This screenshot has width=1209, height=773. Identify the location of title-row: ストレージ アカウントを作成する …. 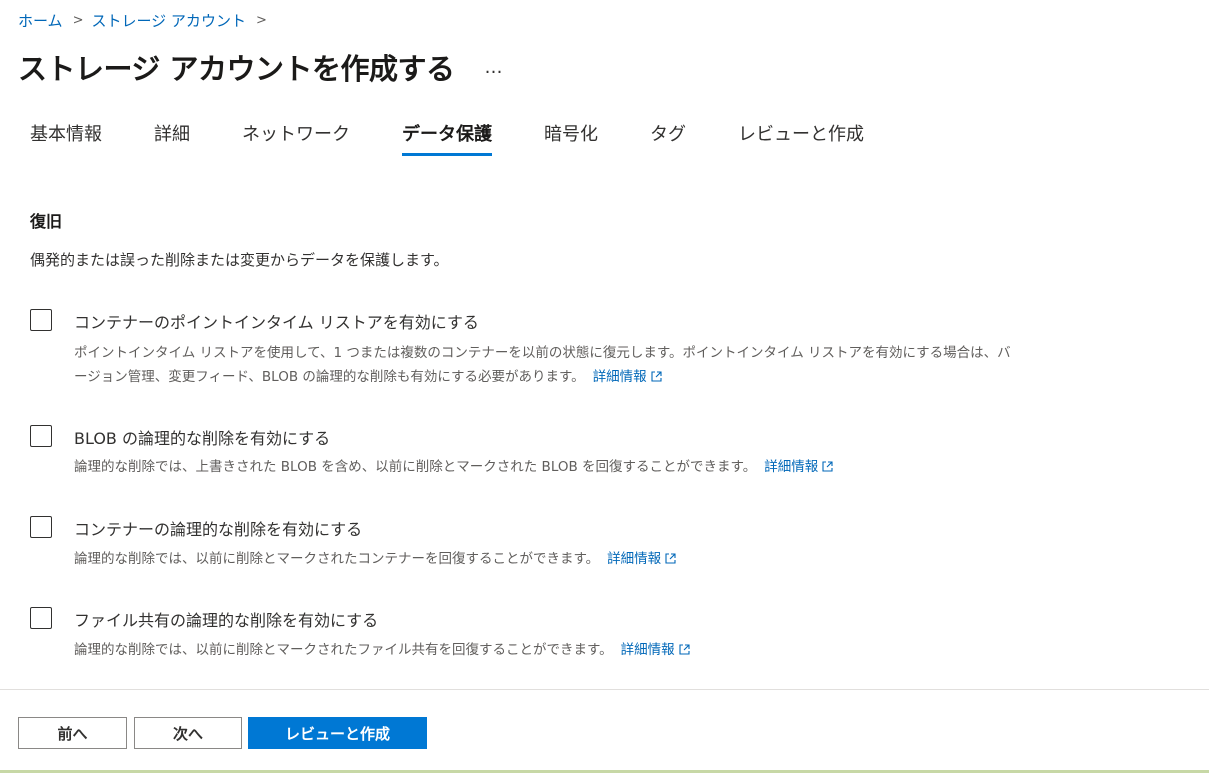
(261, 67).